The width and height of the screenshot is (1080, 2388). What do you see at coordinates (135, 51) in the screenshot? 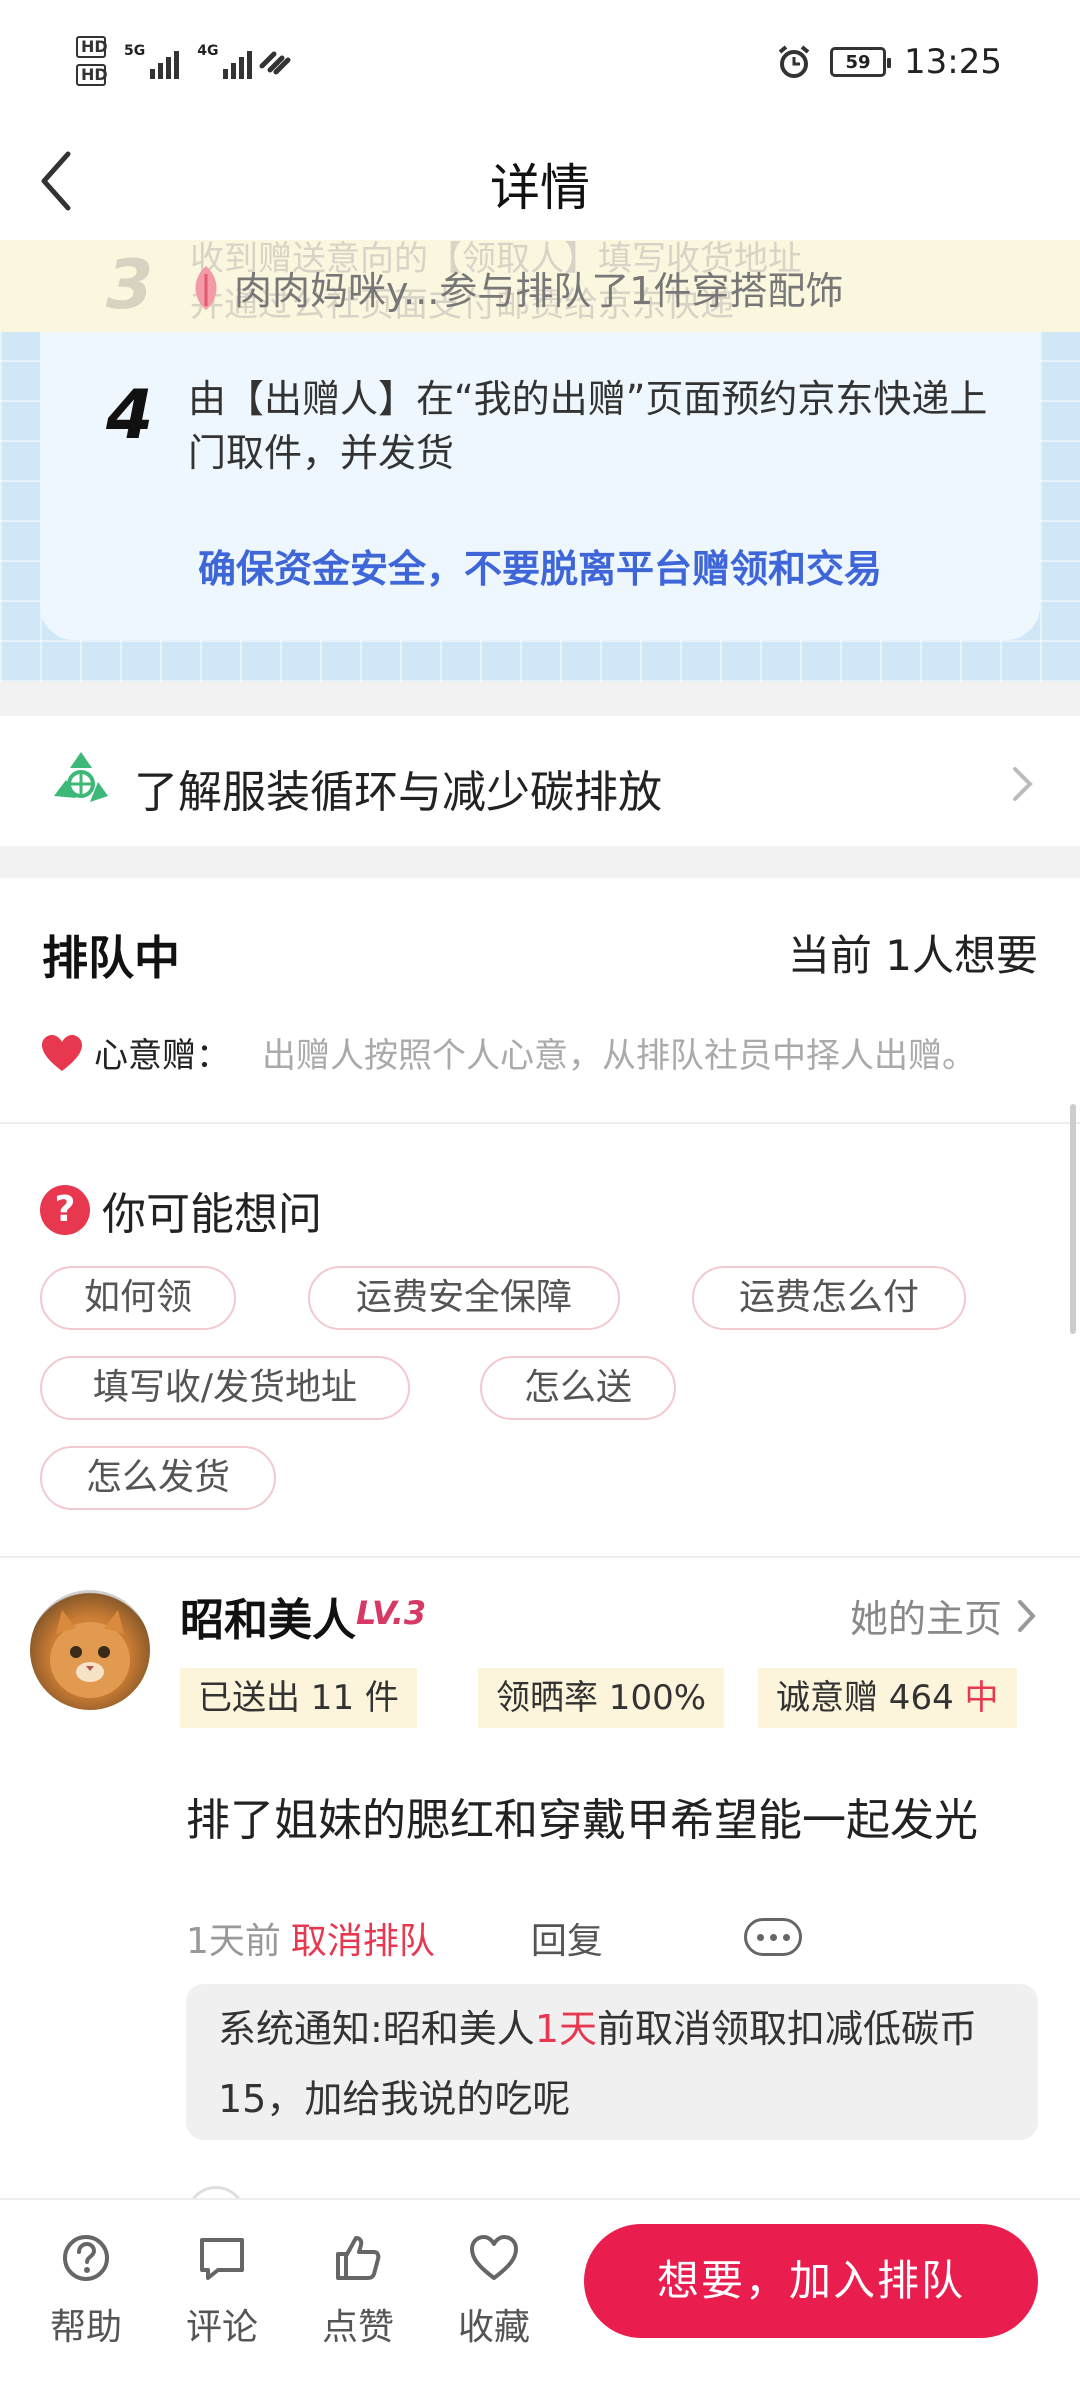
I see `network-type-5g: 5G` at bounding box center [135, 51].